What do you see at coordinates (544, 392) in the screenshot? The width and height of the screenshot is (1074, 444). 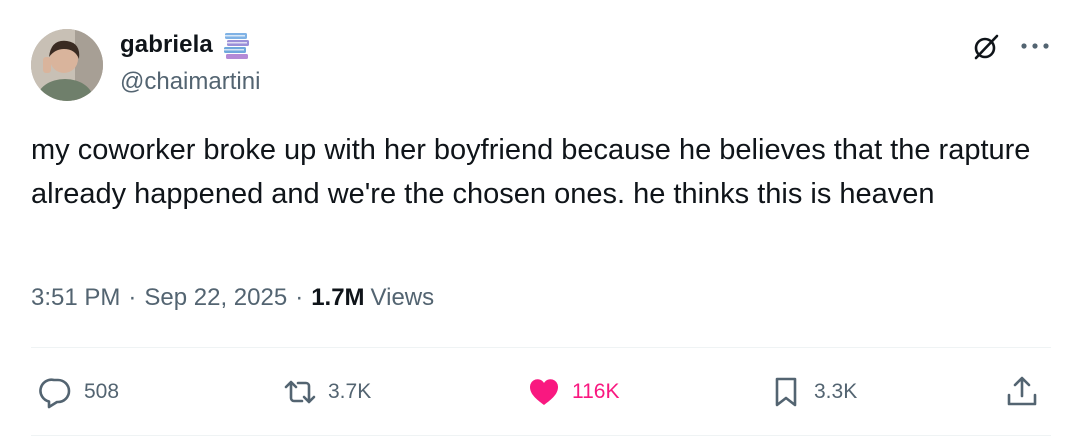 I see `heart-icon` at bounding box center [544, 392].